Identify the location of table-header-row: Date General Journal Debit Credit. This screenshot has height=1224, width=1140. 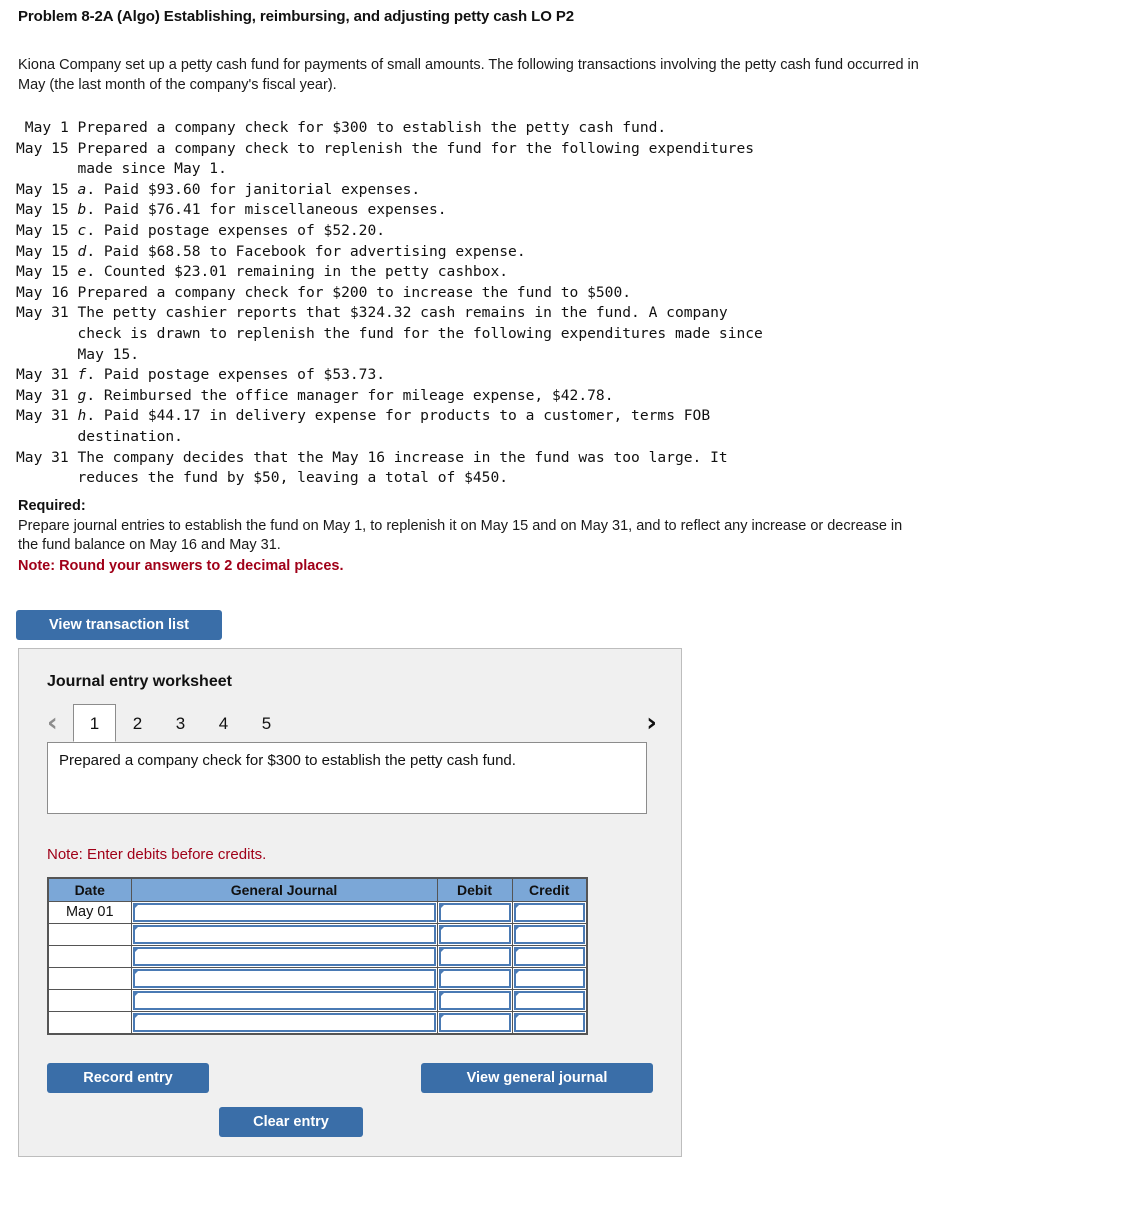
(317, 889).